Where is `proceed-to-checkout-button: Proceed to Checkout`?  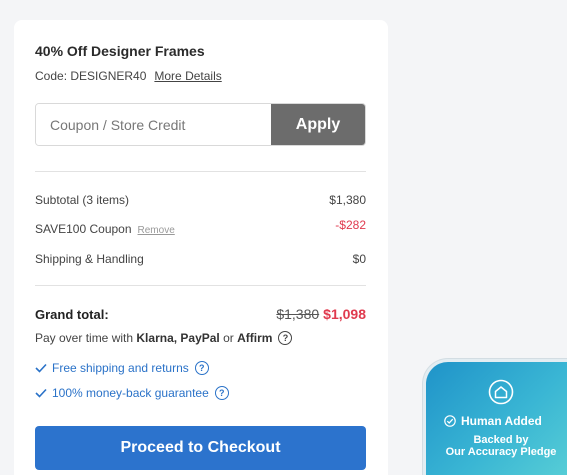 proceed-to-checkout-button: Proceed to Checkout is located at coordinates (200, 448).